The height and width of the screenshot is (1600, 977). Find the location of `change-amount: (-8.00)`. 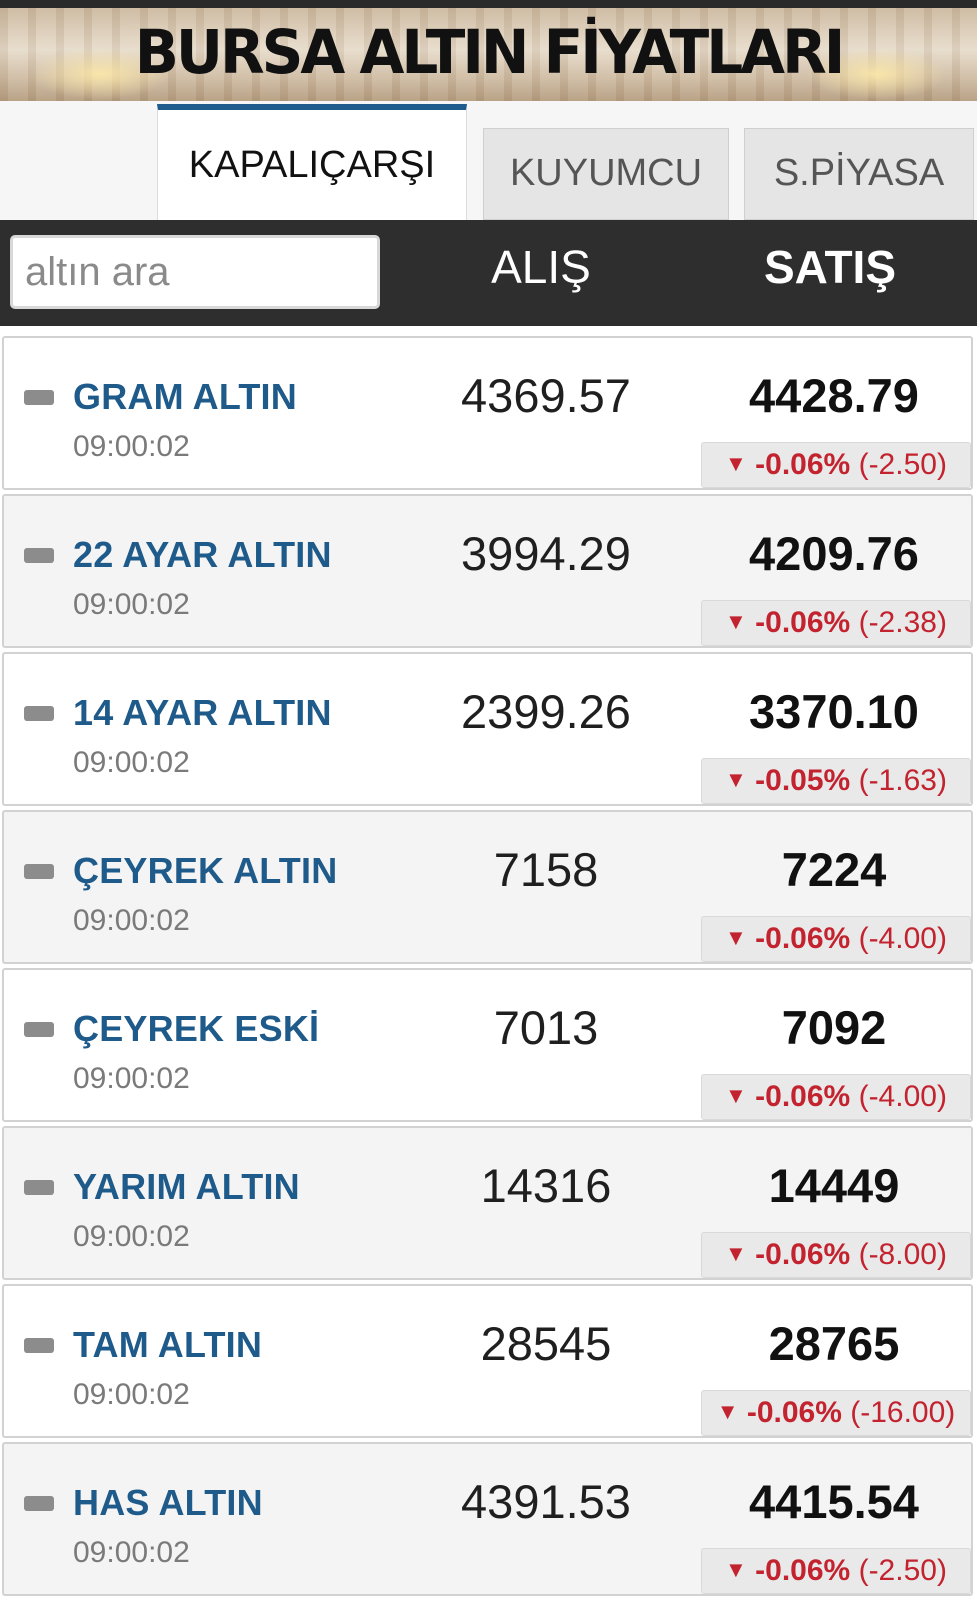

change-amount: (-8.00) is located at coordinates (902, 1254).